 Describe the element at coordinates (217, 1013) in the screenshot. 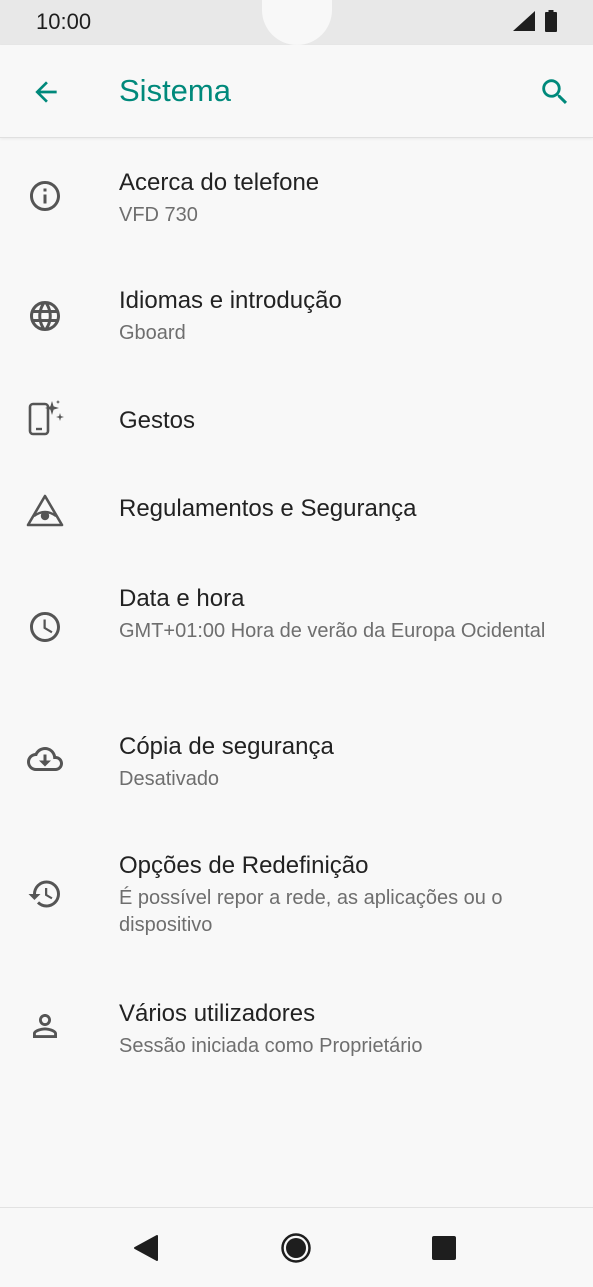

I see `setting-title: Vários utilizadores` at that location.